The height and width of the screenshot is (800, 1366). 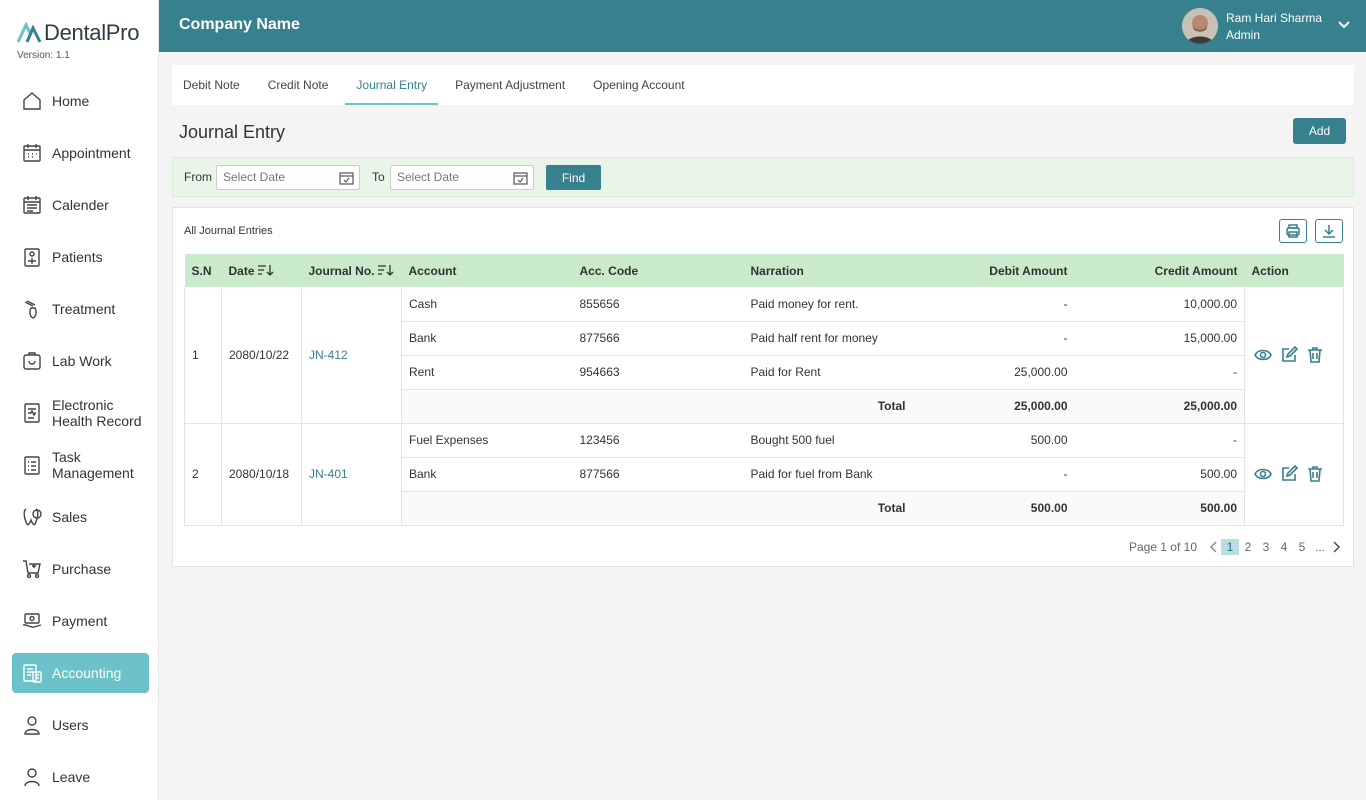 I want to click on col-header-action: Action, so click(x=1270, y=270).